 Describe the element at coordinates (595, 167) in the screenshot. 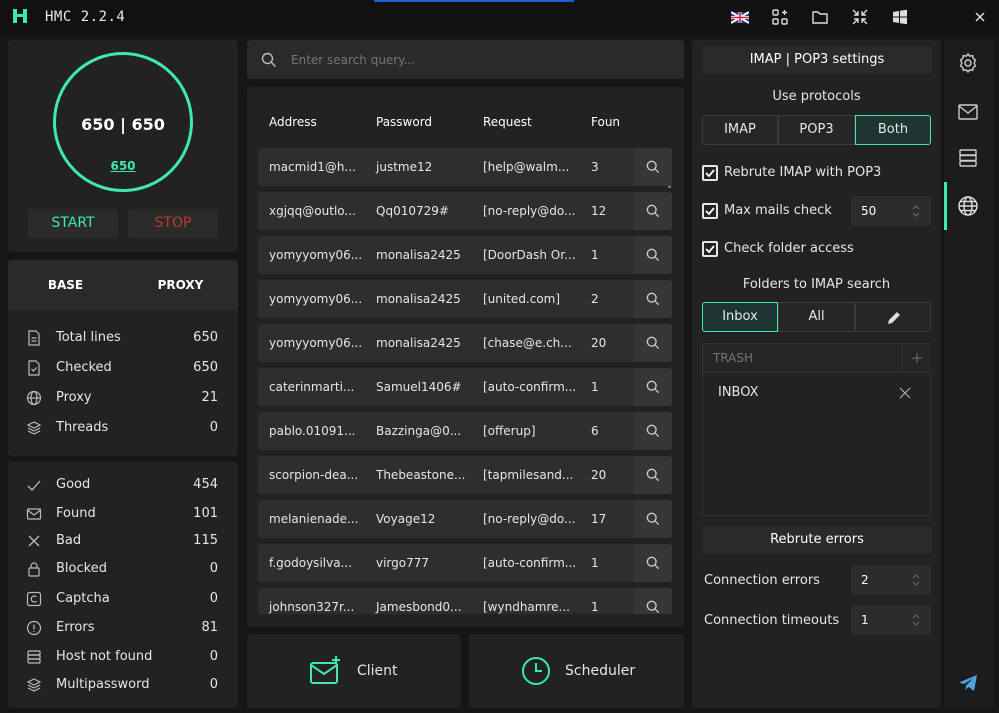

I see `cell-found: 3` at that location.